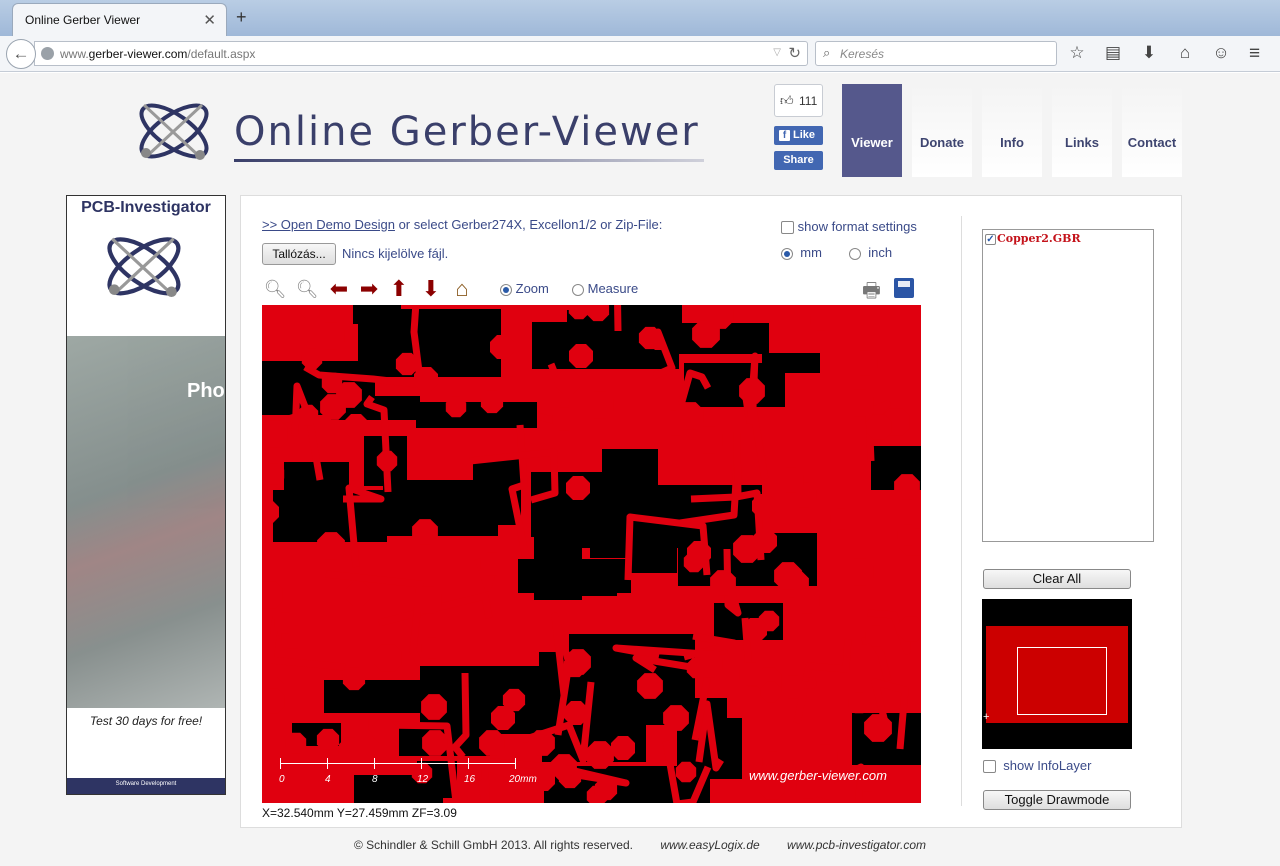  What do you see at coordinates (1012, 130) in the screenshot?
I see `nav-info: Info` at bounding box center [1012, 130].